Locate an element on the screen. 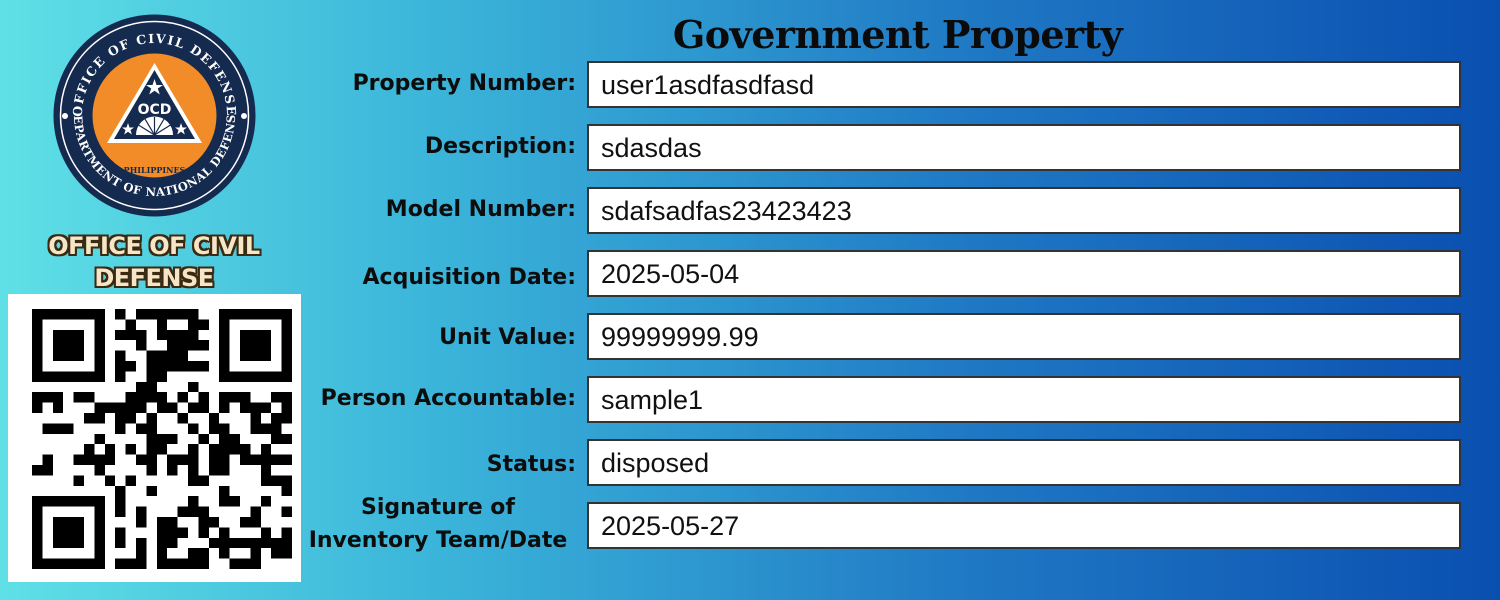  signature-label-line1: Signature of is located at coordinates (438, 507).